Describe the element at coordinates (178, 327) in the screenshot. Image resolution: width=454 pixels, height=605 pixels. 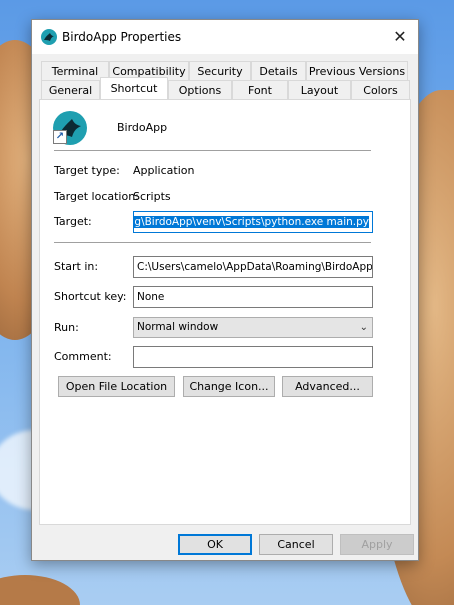
I see `run-select-value: Normal window` at that location.